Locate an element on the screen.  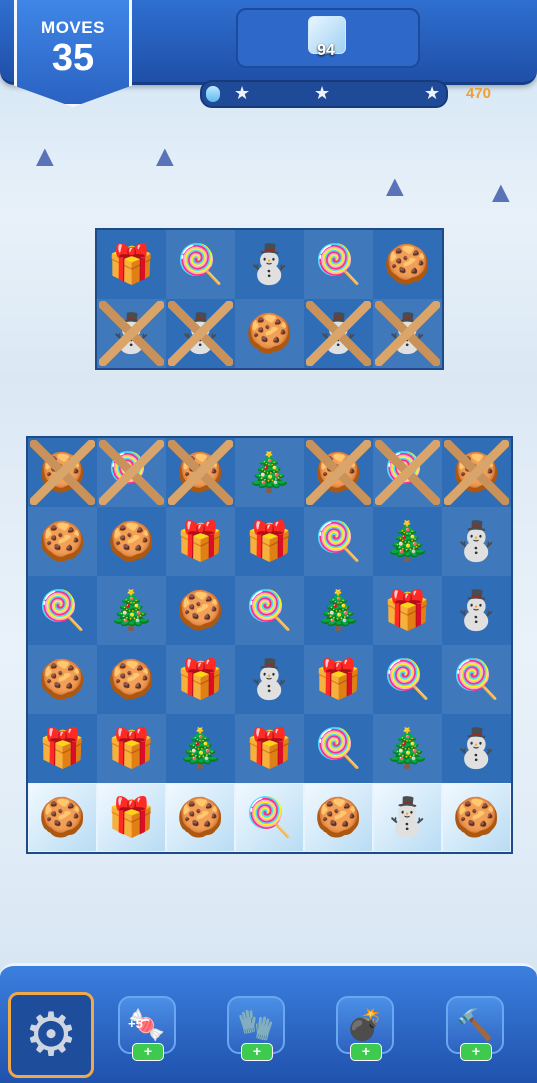
level-goal: 94 is located at coordinates (328, 38).